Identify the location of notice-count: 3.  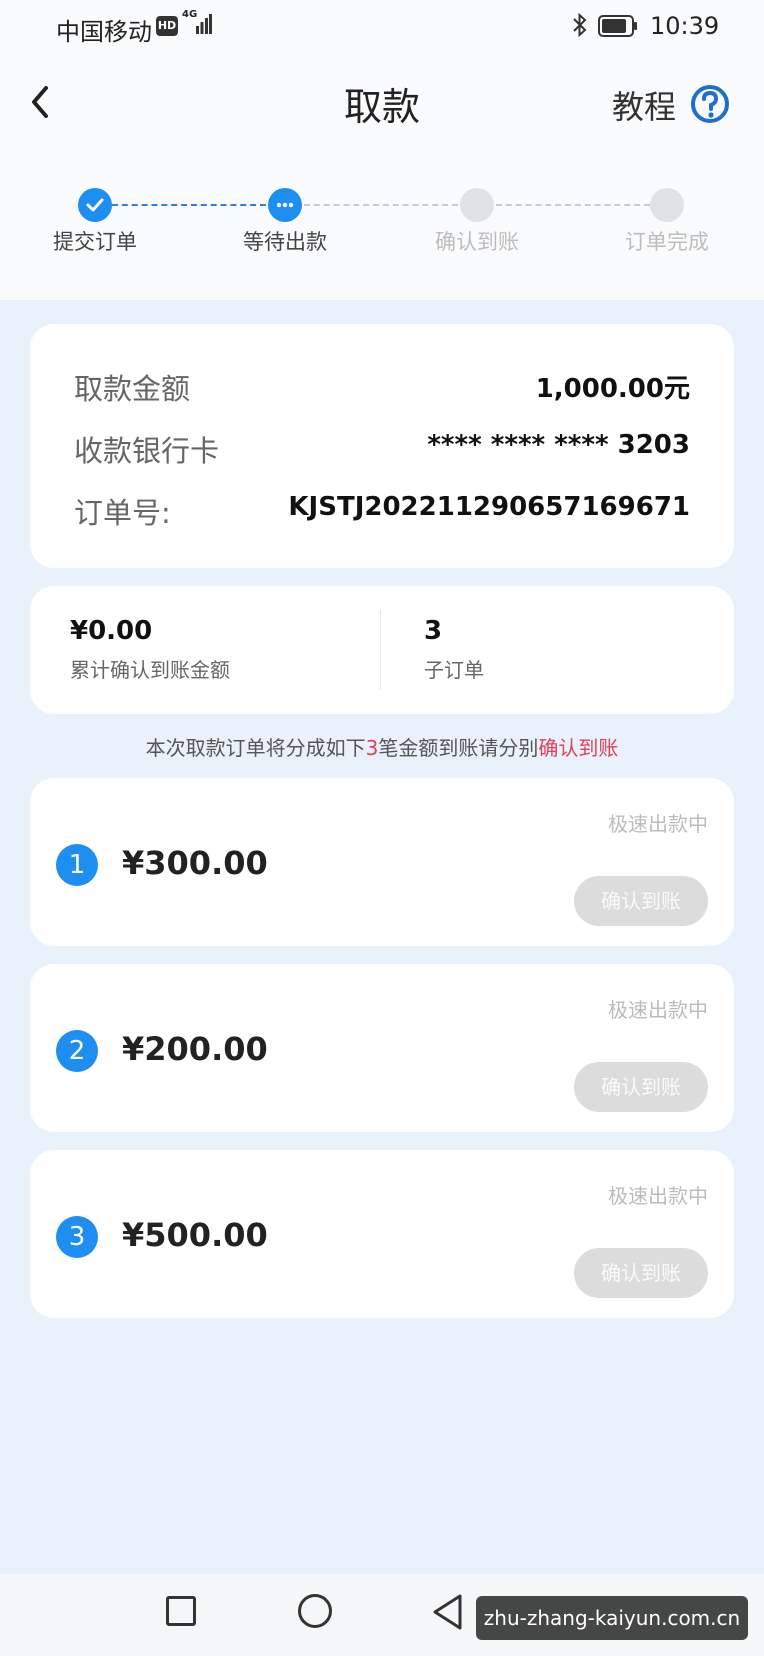
(372, 748).